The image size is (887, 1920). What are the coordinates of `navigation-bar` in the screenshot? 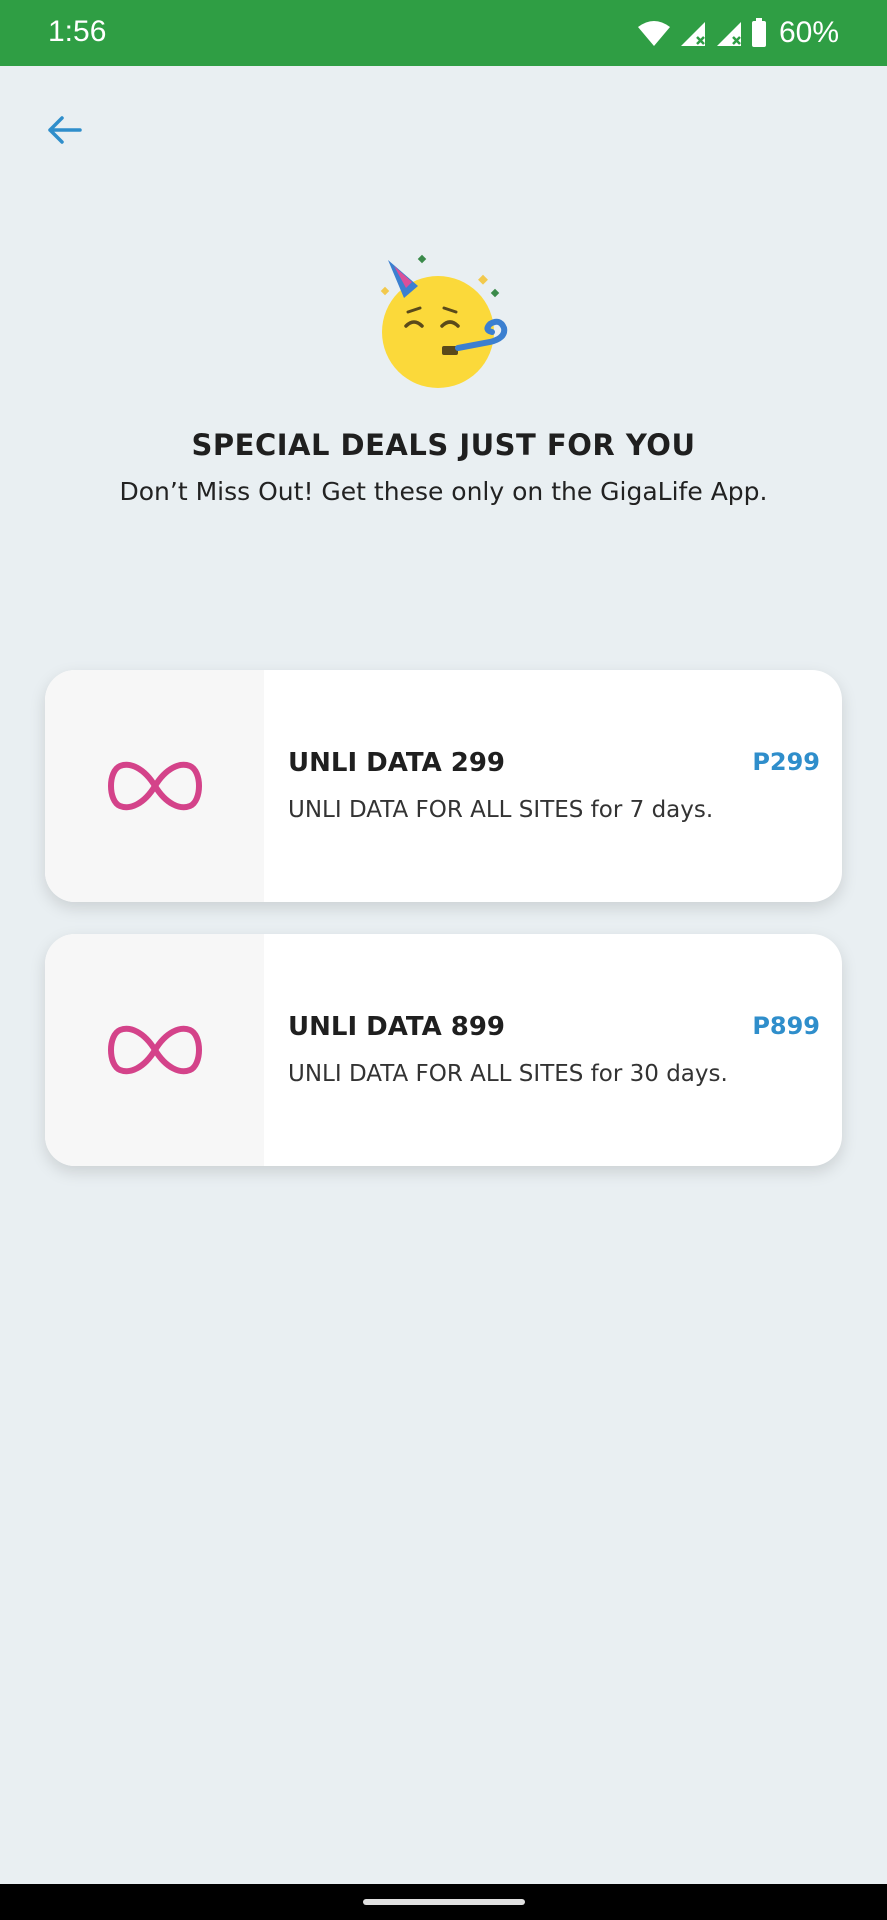 It's located at (443, 1902).